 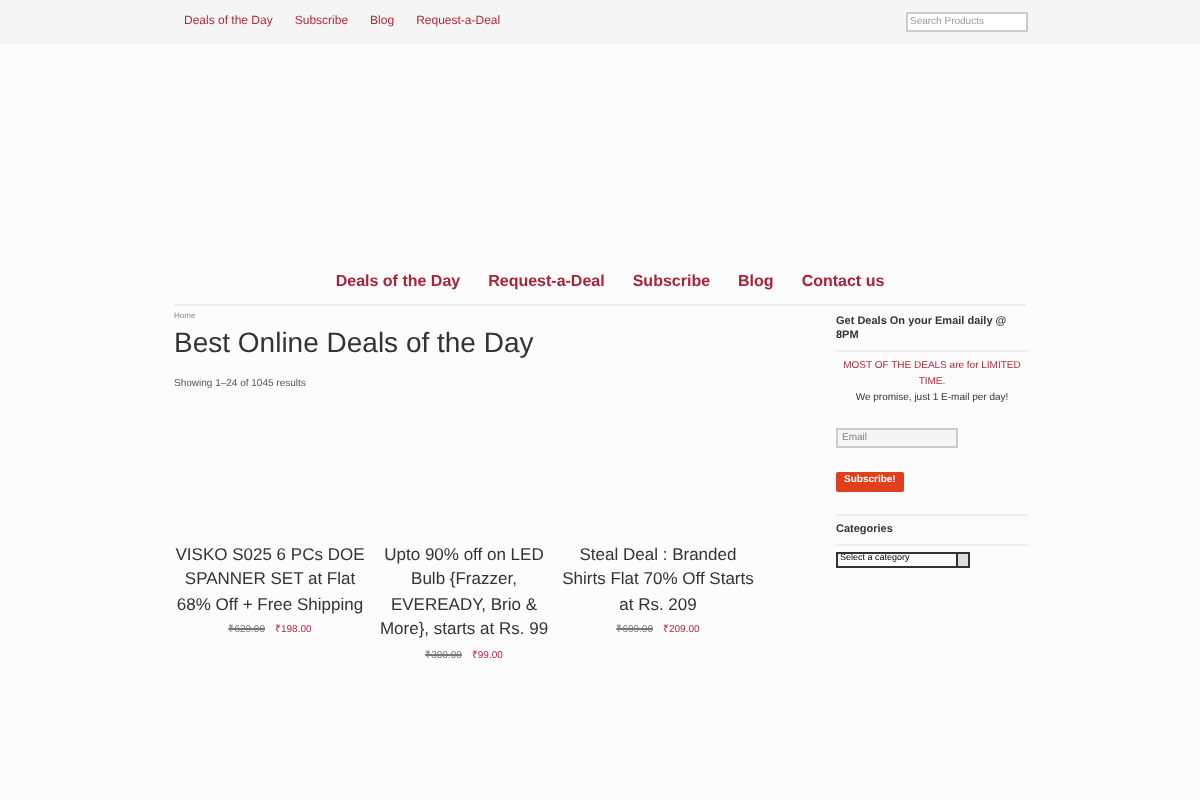 I want to click on main-nav-link: Deals of the Day, so click(x=398, y=282).